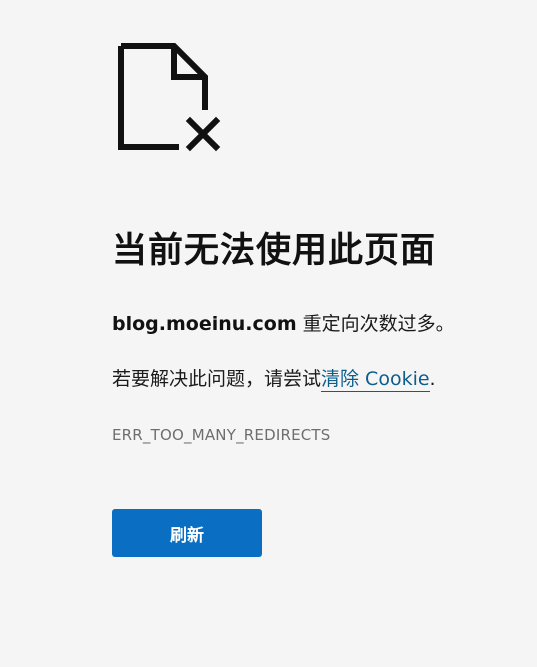 The width and height of the screenshot is (537, 667). What do you see at coordinates (217, 379) in the screenshot?
I see `suggestion-prefix: 若要解决此问题，请尝试` at bounding box center [217, 379].